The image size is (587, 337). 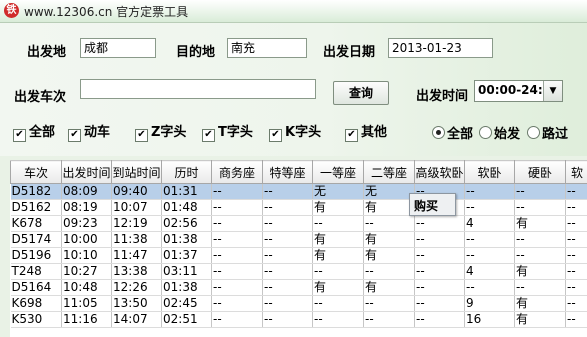 I want to click on table-cell: 4, so click(x=489, y=271).